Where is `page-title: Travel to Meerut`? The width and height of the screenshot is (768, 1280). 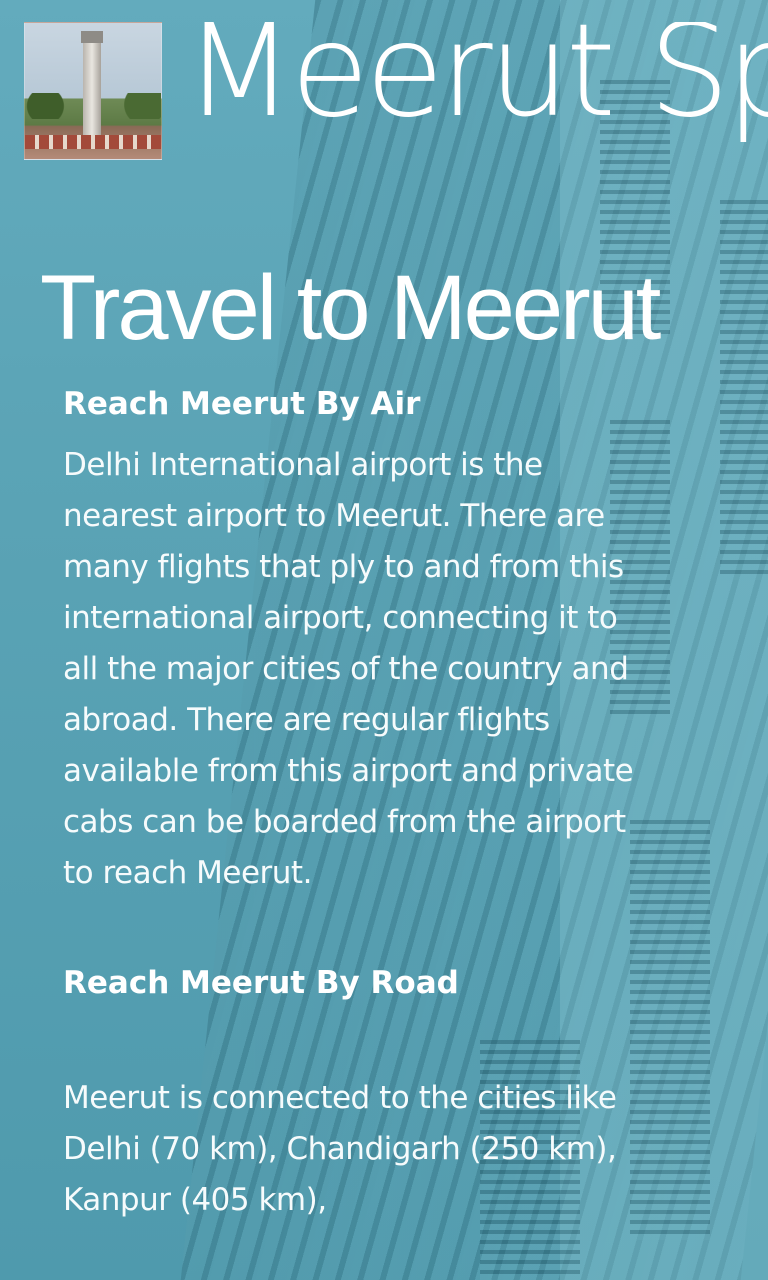
page-title: Travel to Meerut is located at coordinates (350, 308).